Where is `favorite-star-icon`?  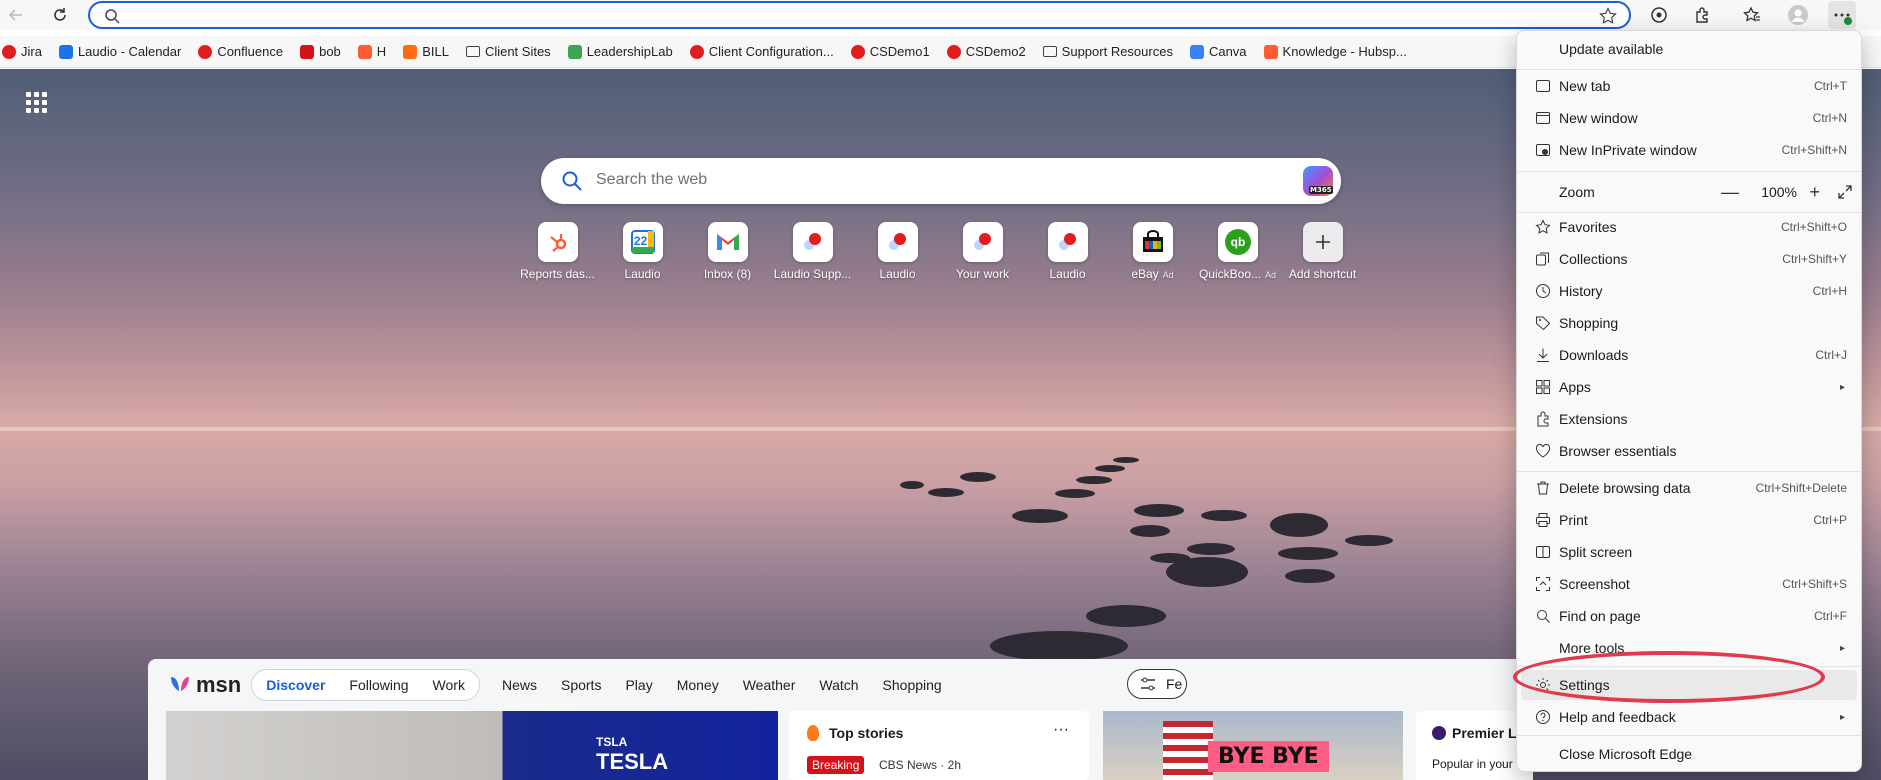
favorite-star-icon is located at coordinates (1608, 16).